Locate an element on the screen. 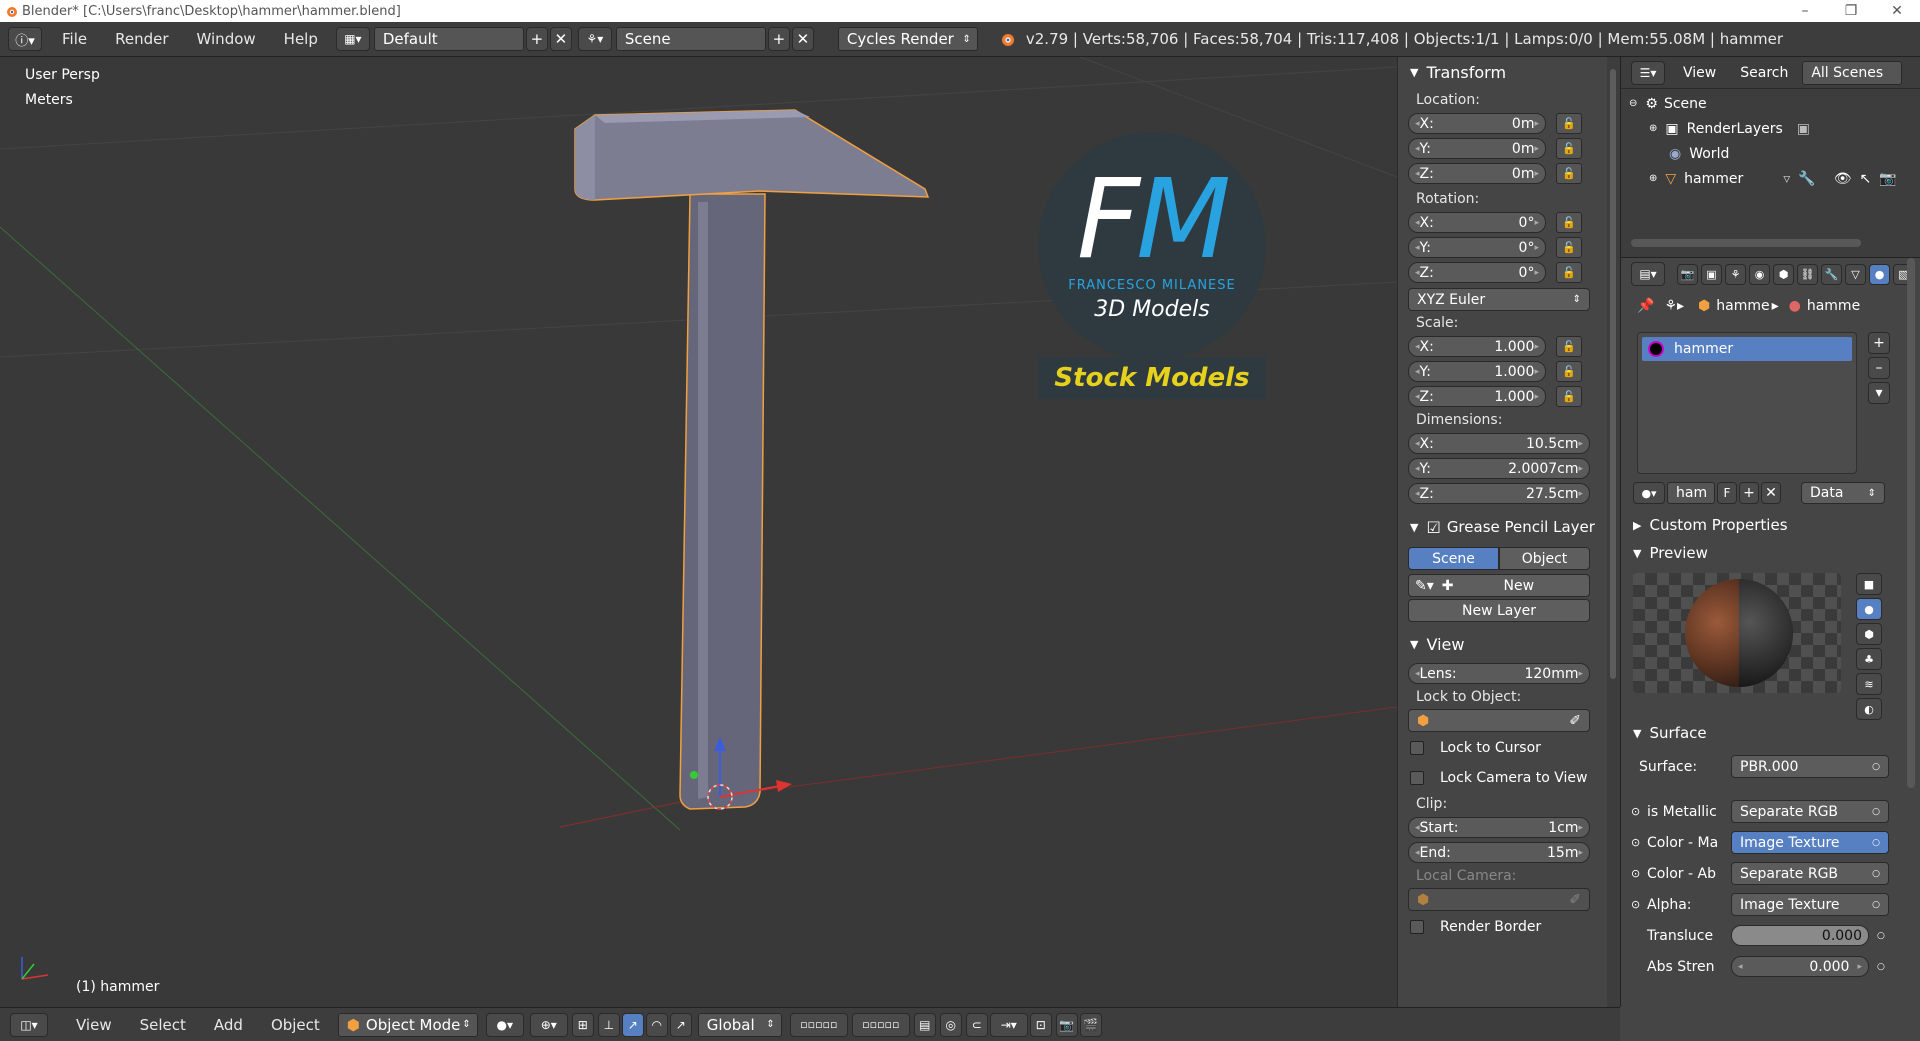 The image size is (1920, 1041). clip-start-field: ◂ Start: 1cm ▸ is located at coordinates (1499, 827).